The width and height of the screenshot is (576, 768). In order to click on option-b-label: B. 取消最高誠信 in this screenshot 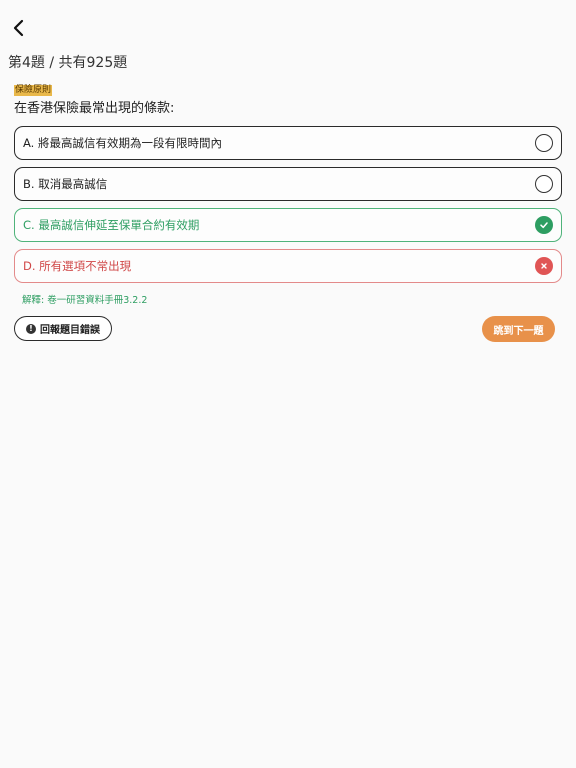, I will do `click(65, 184)`.